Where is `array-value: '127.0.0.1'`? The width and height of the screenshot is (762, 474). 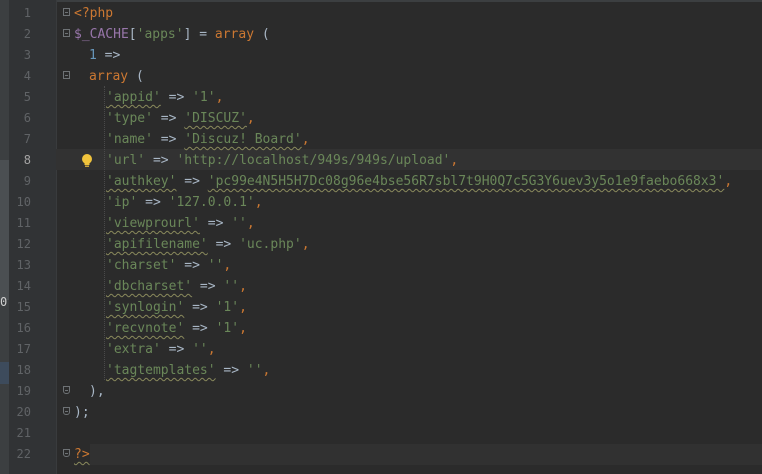
array-value: '127.0.0.1' is located at coordinates (211, 202).